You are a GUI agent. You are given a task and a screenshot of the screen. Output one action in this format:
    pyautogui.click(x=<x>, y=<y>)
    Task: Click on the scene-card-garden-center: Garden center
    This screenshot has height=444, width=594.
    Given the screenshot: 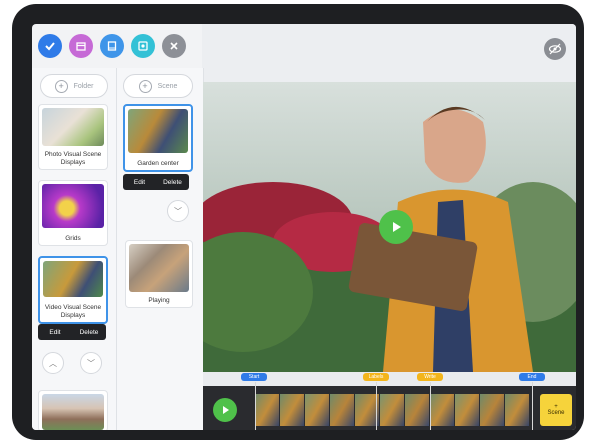 What is the action you would take?
    pyautogui.click(x=158, y=138)
    